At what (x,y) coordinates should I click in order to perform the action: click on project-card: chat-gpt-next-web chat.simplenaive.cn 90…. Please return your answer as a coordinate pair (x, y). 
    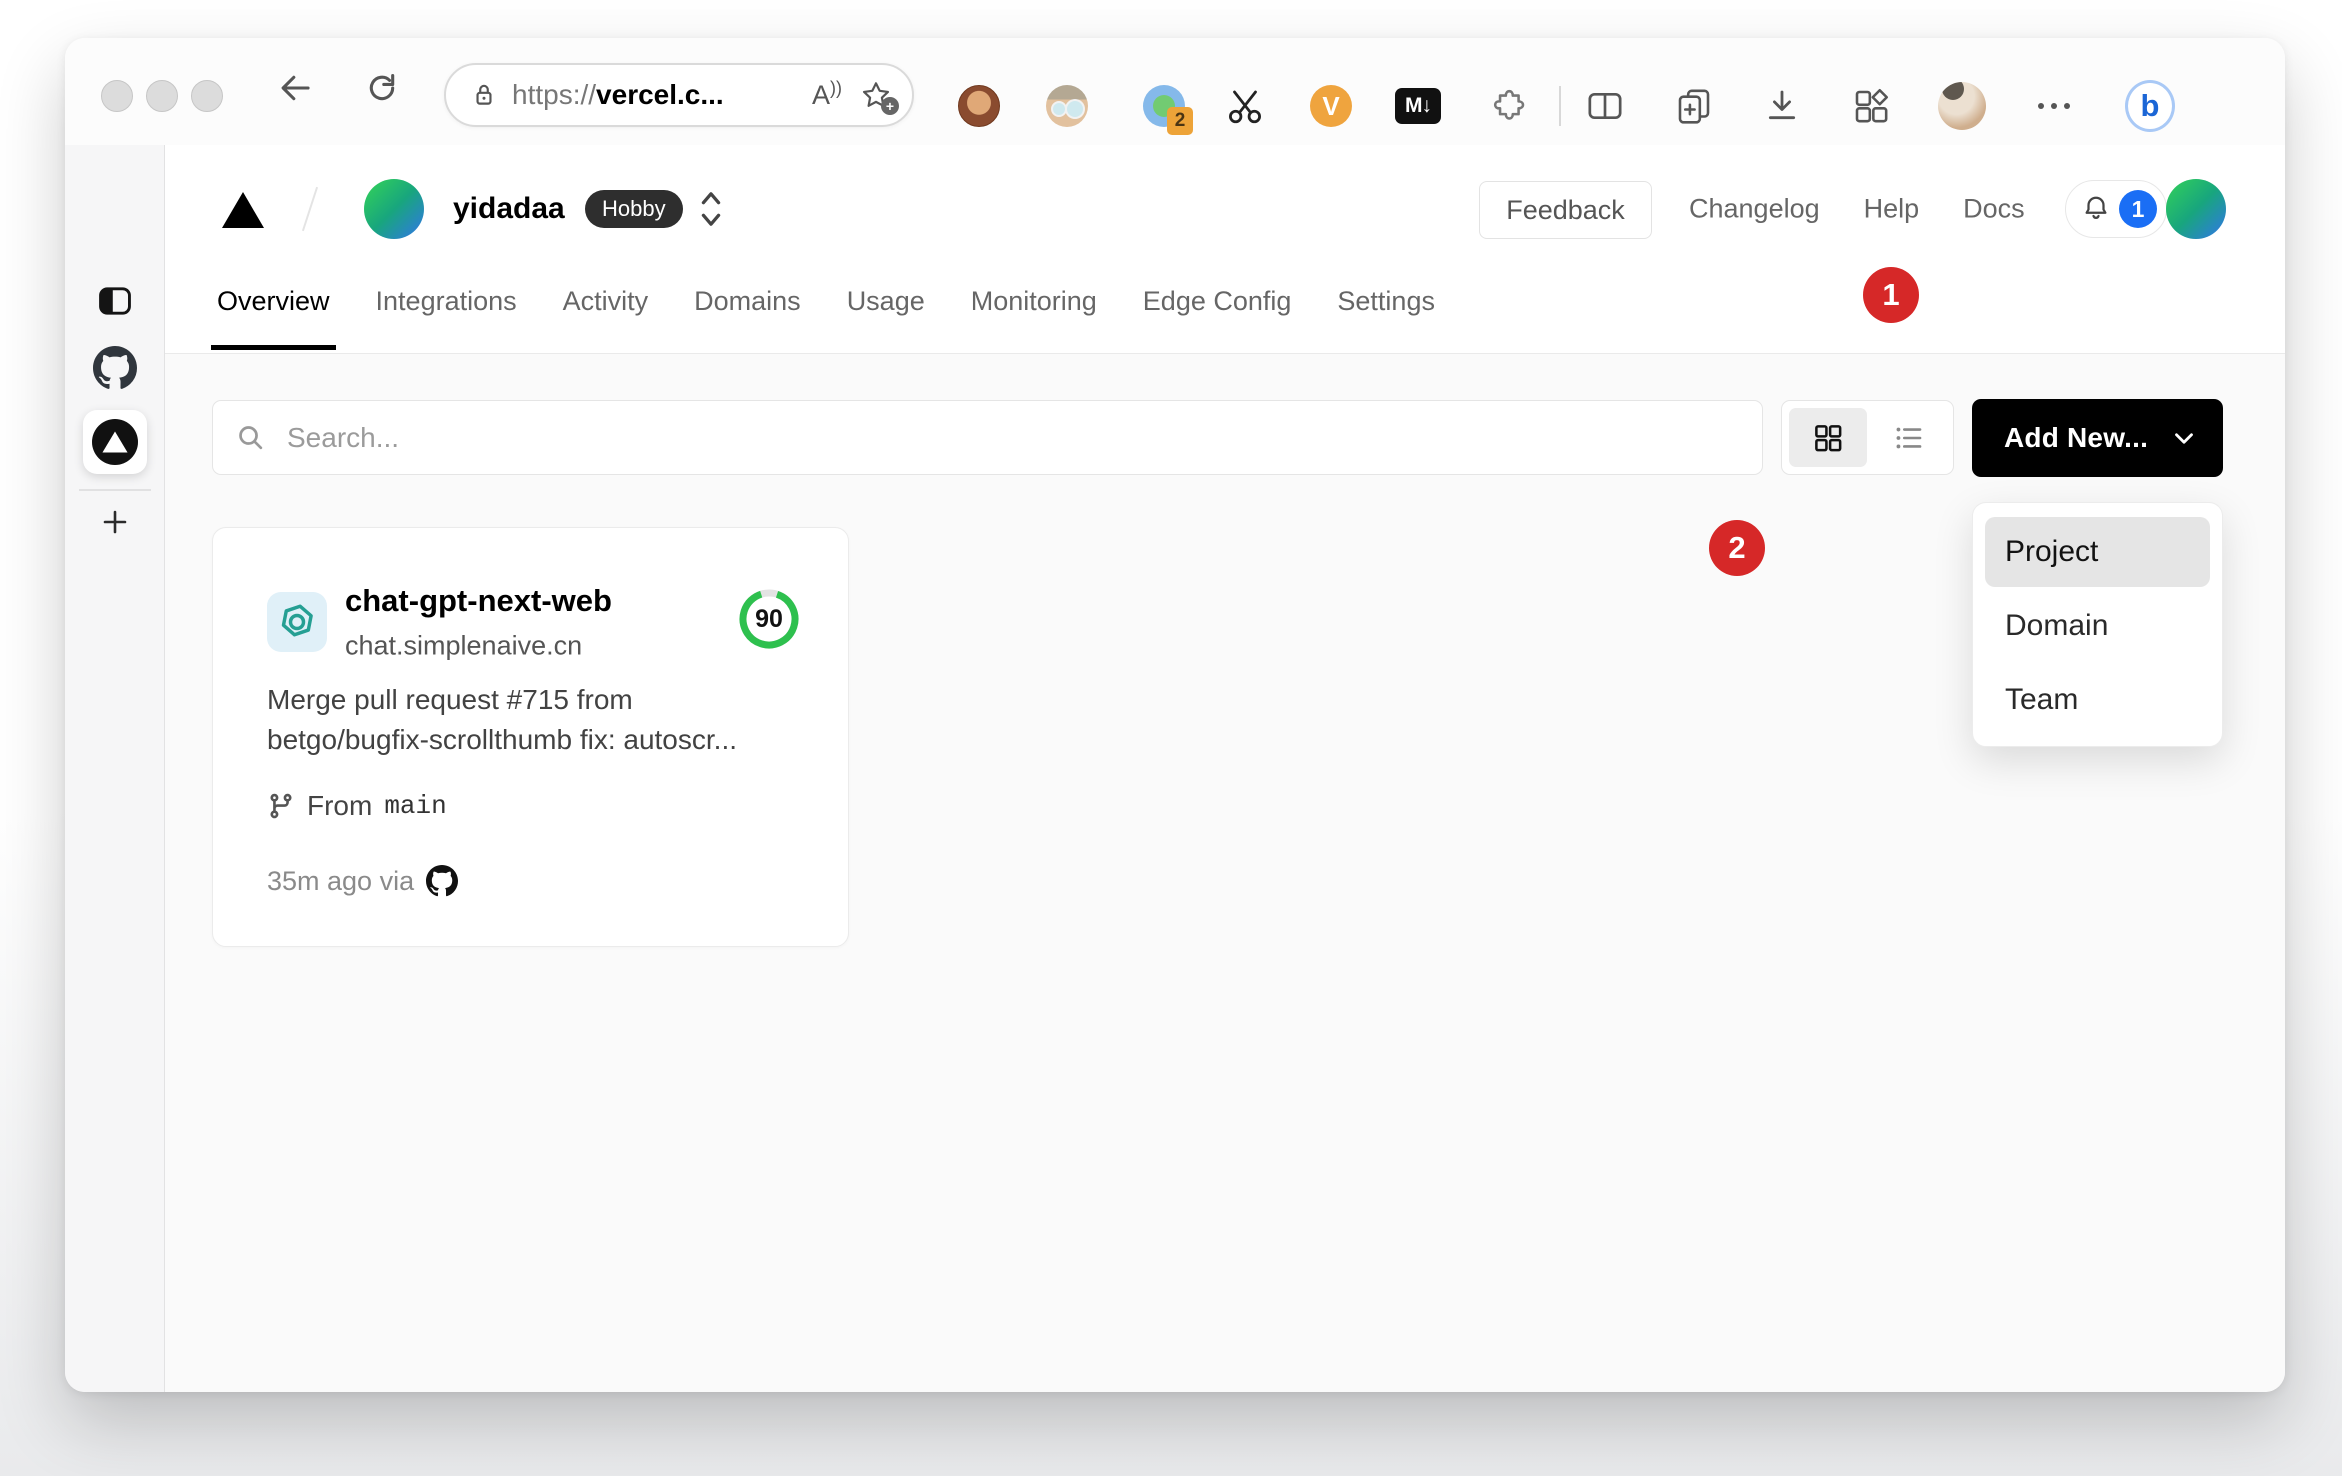
    Looking at the image, I should click on (530, 737).